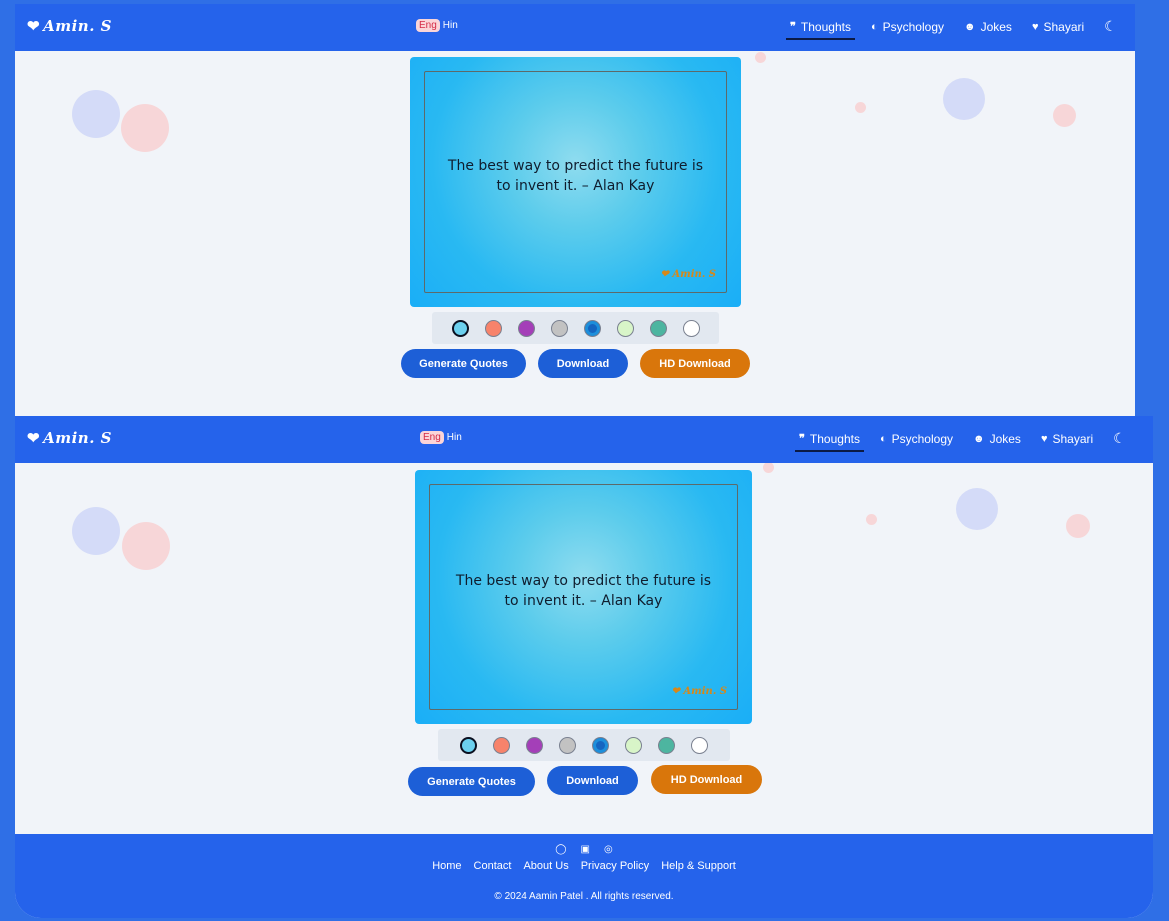 This screenshot has height=921, width=1169. I want to click on footer-link-home: Home, so click(446, 866).